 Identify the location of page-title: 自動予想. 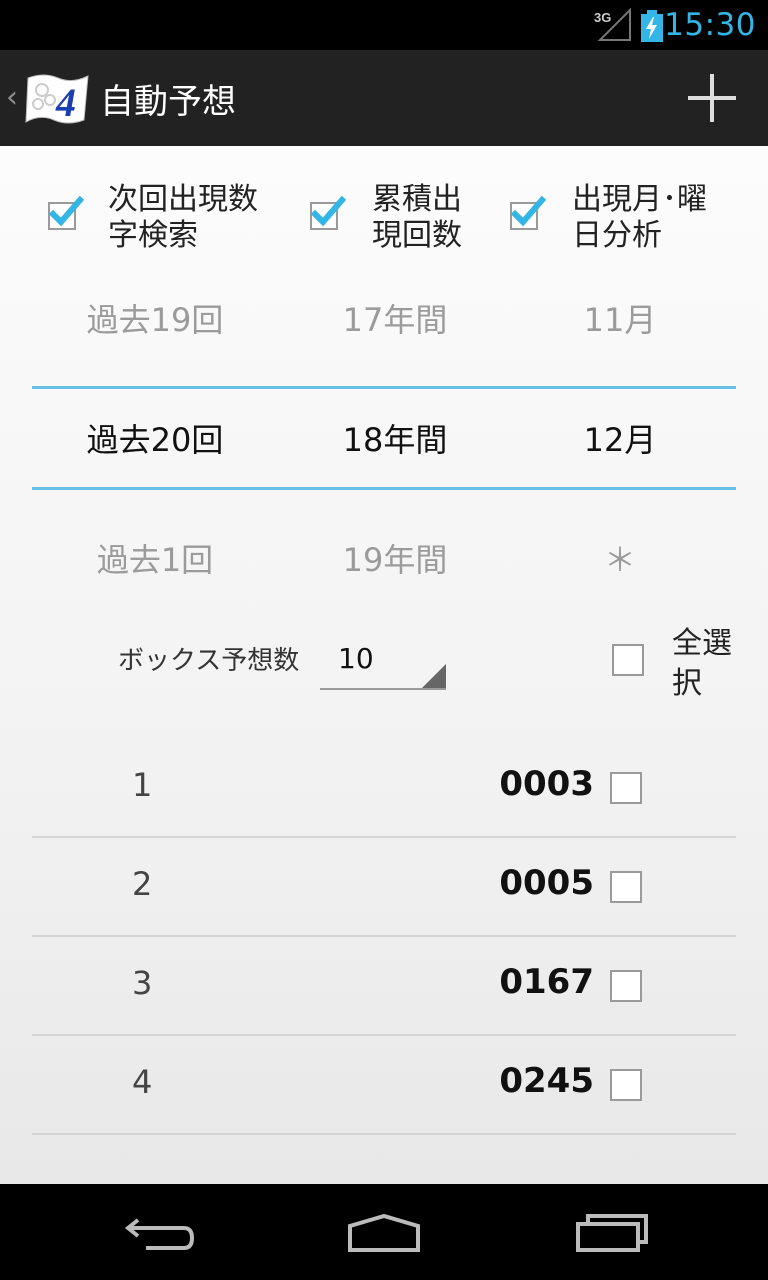
(168, 102).